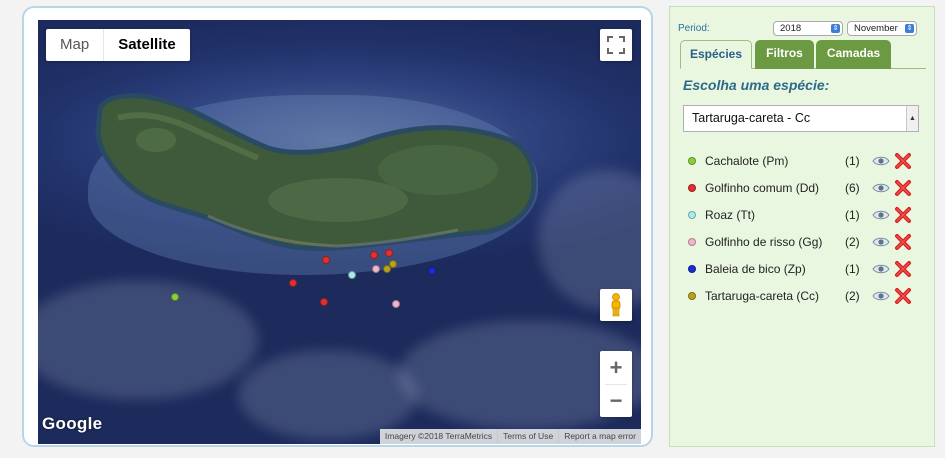 The image size is (945, 458). I want to click on street-view-button, so click(616, 305).